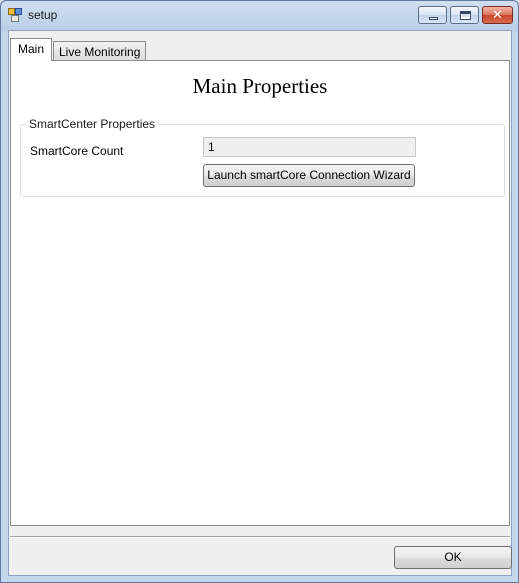  I want to click on tab-main: Main, so click(31, 49).